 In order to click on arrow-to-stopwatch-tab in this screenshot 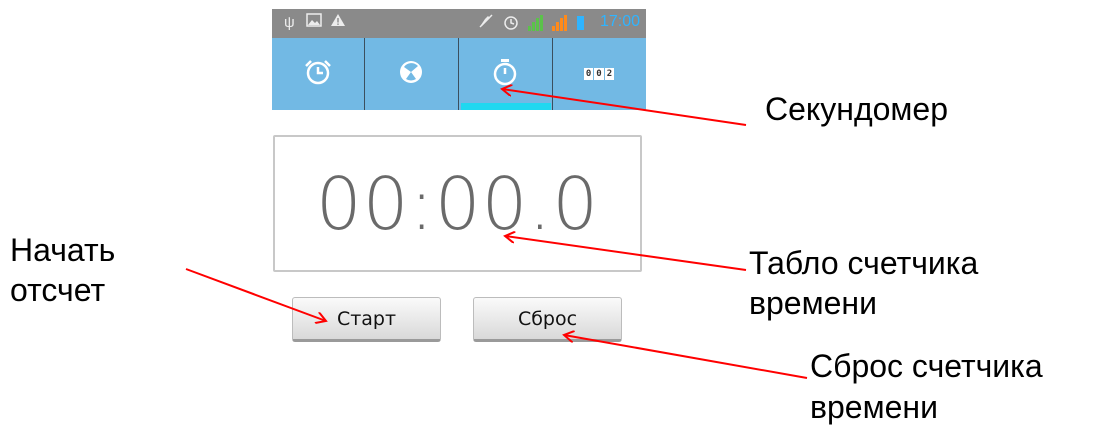, I will do `click(624, 107)`.